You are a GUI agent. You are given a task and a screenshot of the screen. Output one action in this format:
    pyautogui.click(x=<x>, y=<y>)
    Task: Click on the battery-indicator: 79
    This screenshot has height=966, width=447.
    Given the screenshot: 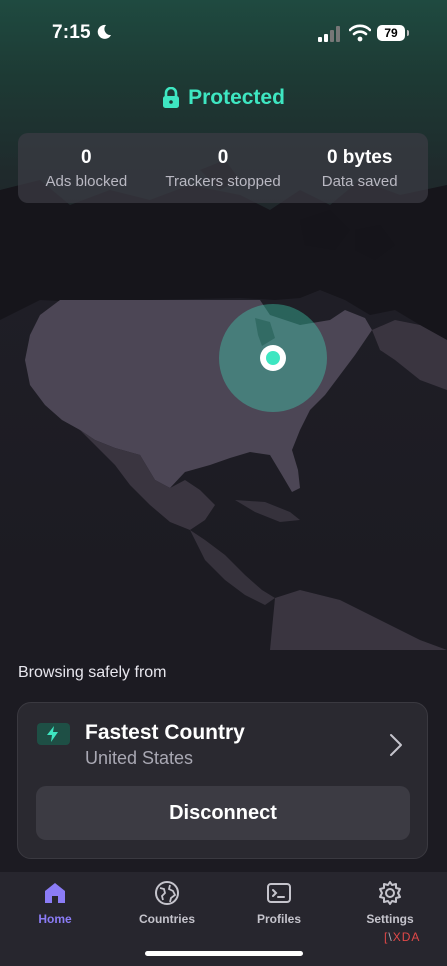 What is the action you would take?
    pyautogui.click(x=393, y=33)
    